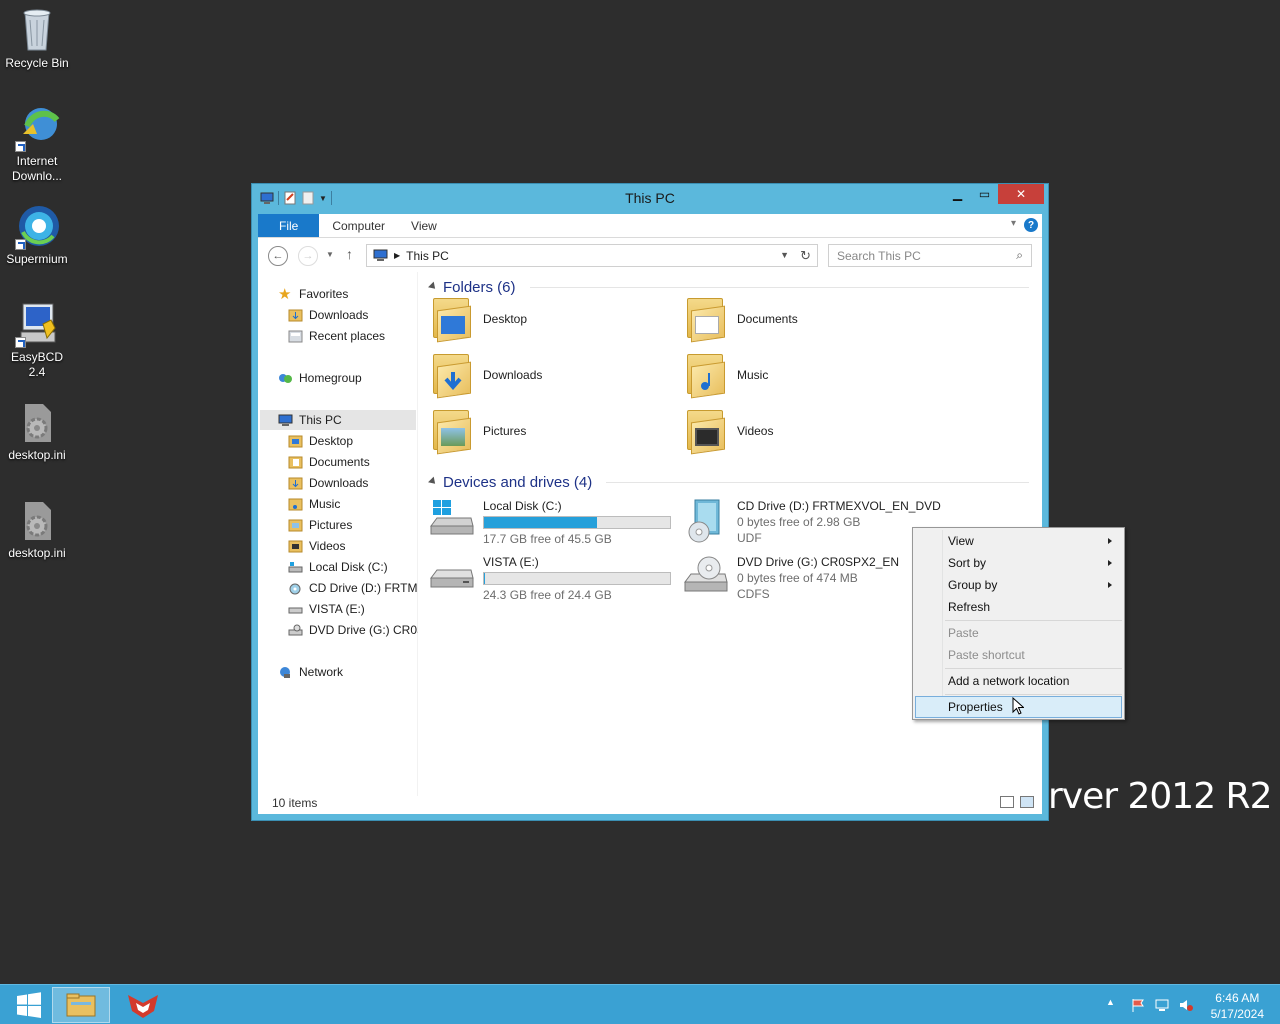 The image size is (1280, 1024). Describe the element at coordinates (37, 128) in the screenshot. I see `internet-download-manager-icon` at that location.